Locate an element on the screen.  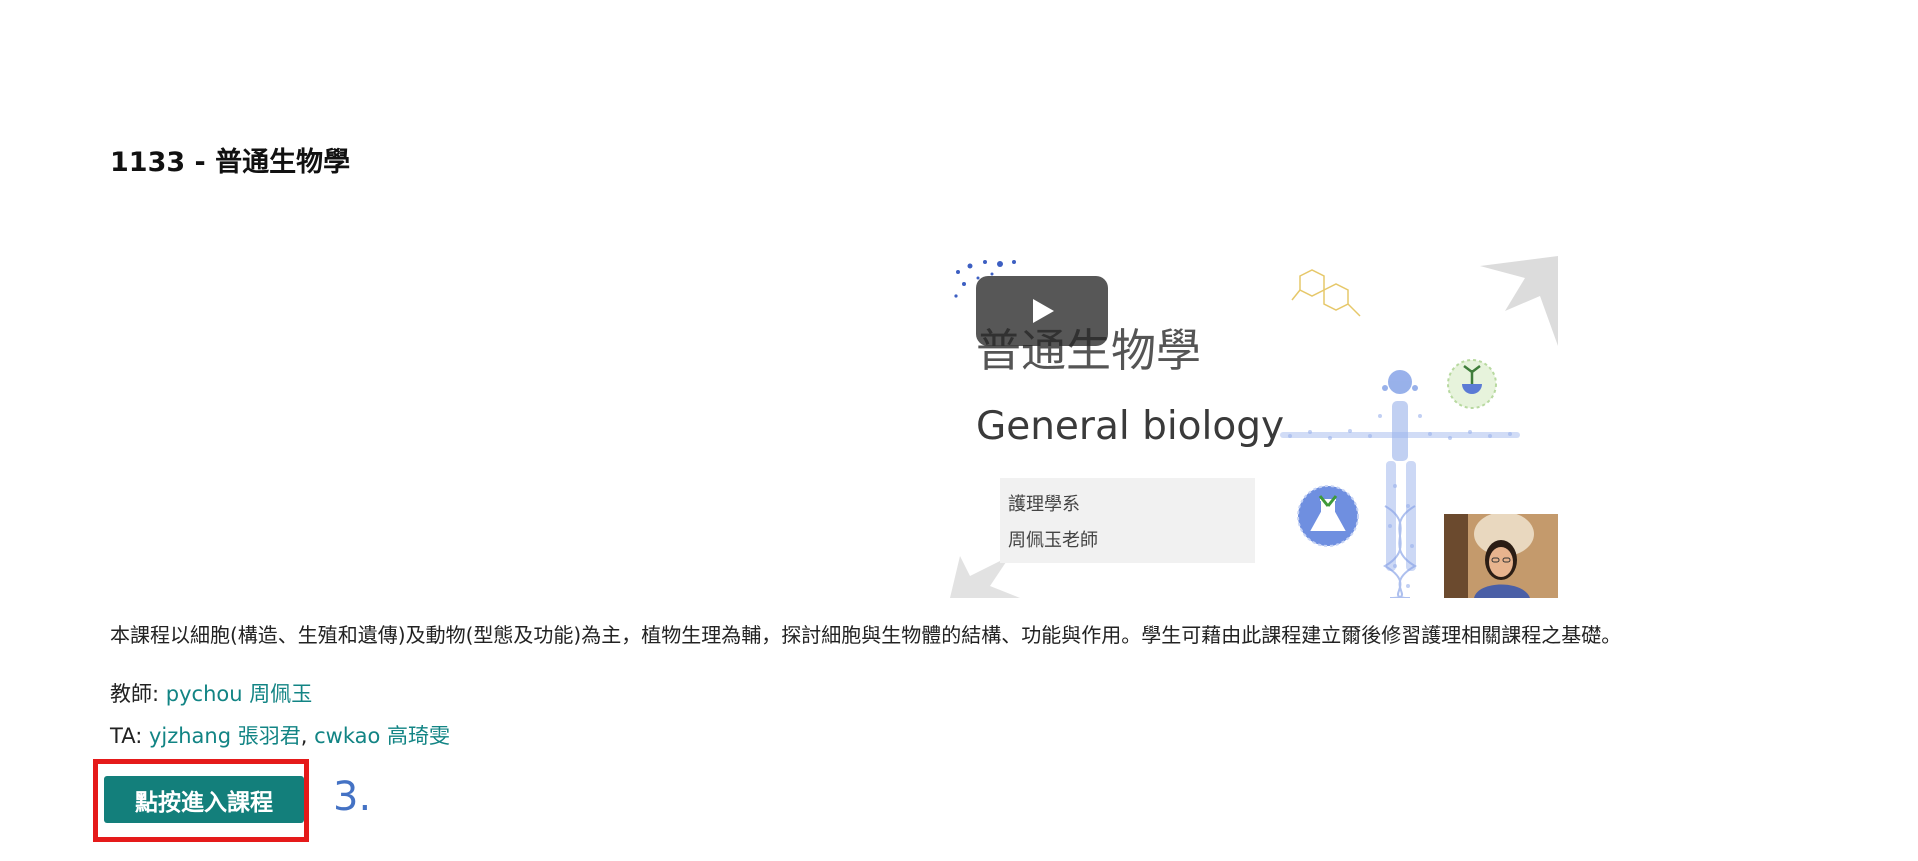
ta-link-1: yjzhang 張羽君 is located at coordinates (225, 736).